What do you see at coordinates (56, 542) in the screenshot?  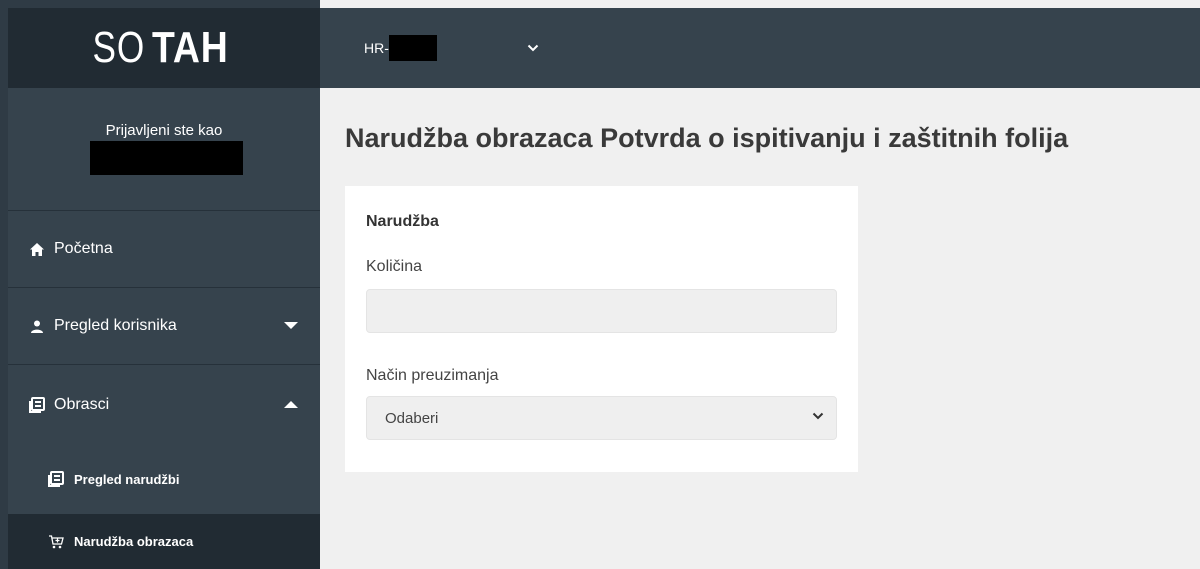 I see `cart-icon` at bounding box center [56, 542].